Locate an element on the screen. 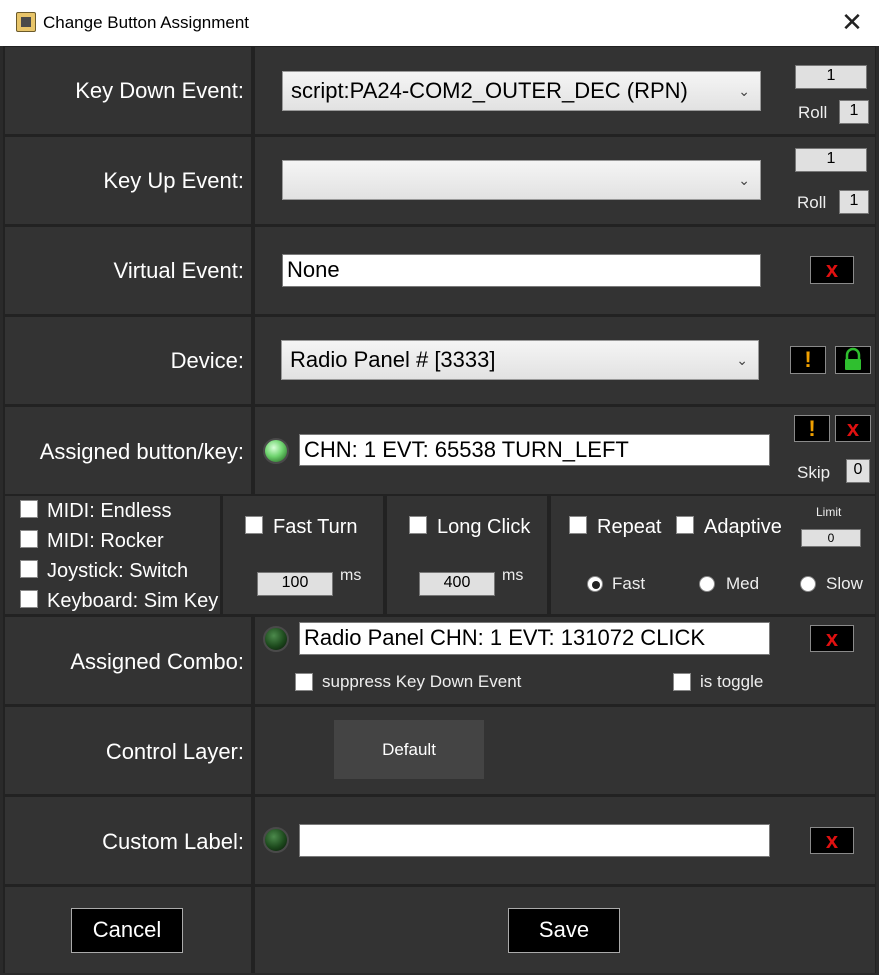 The width and height of the screenshot is (879, 975). fast-turn-ms-unit: ms is located at coordinates (351, 575).